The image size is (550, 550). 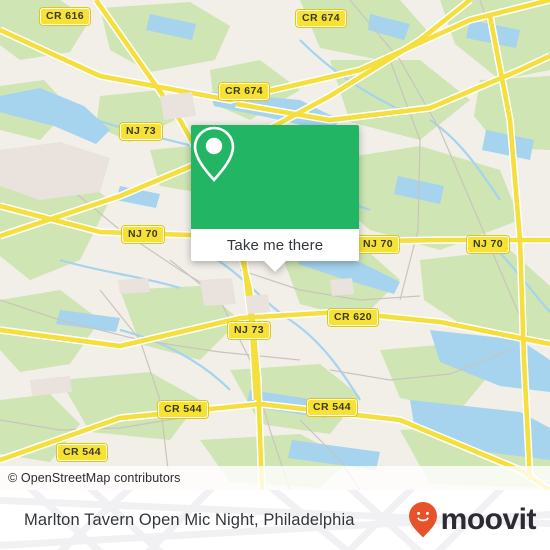 I want to click on attribution-text: © OpenStreetMap contributors, so click(x=94, y=478).